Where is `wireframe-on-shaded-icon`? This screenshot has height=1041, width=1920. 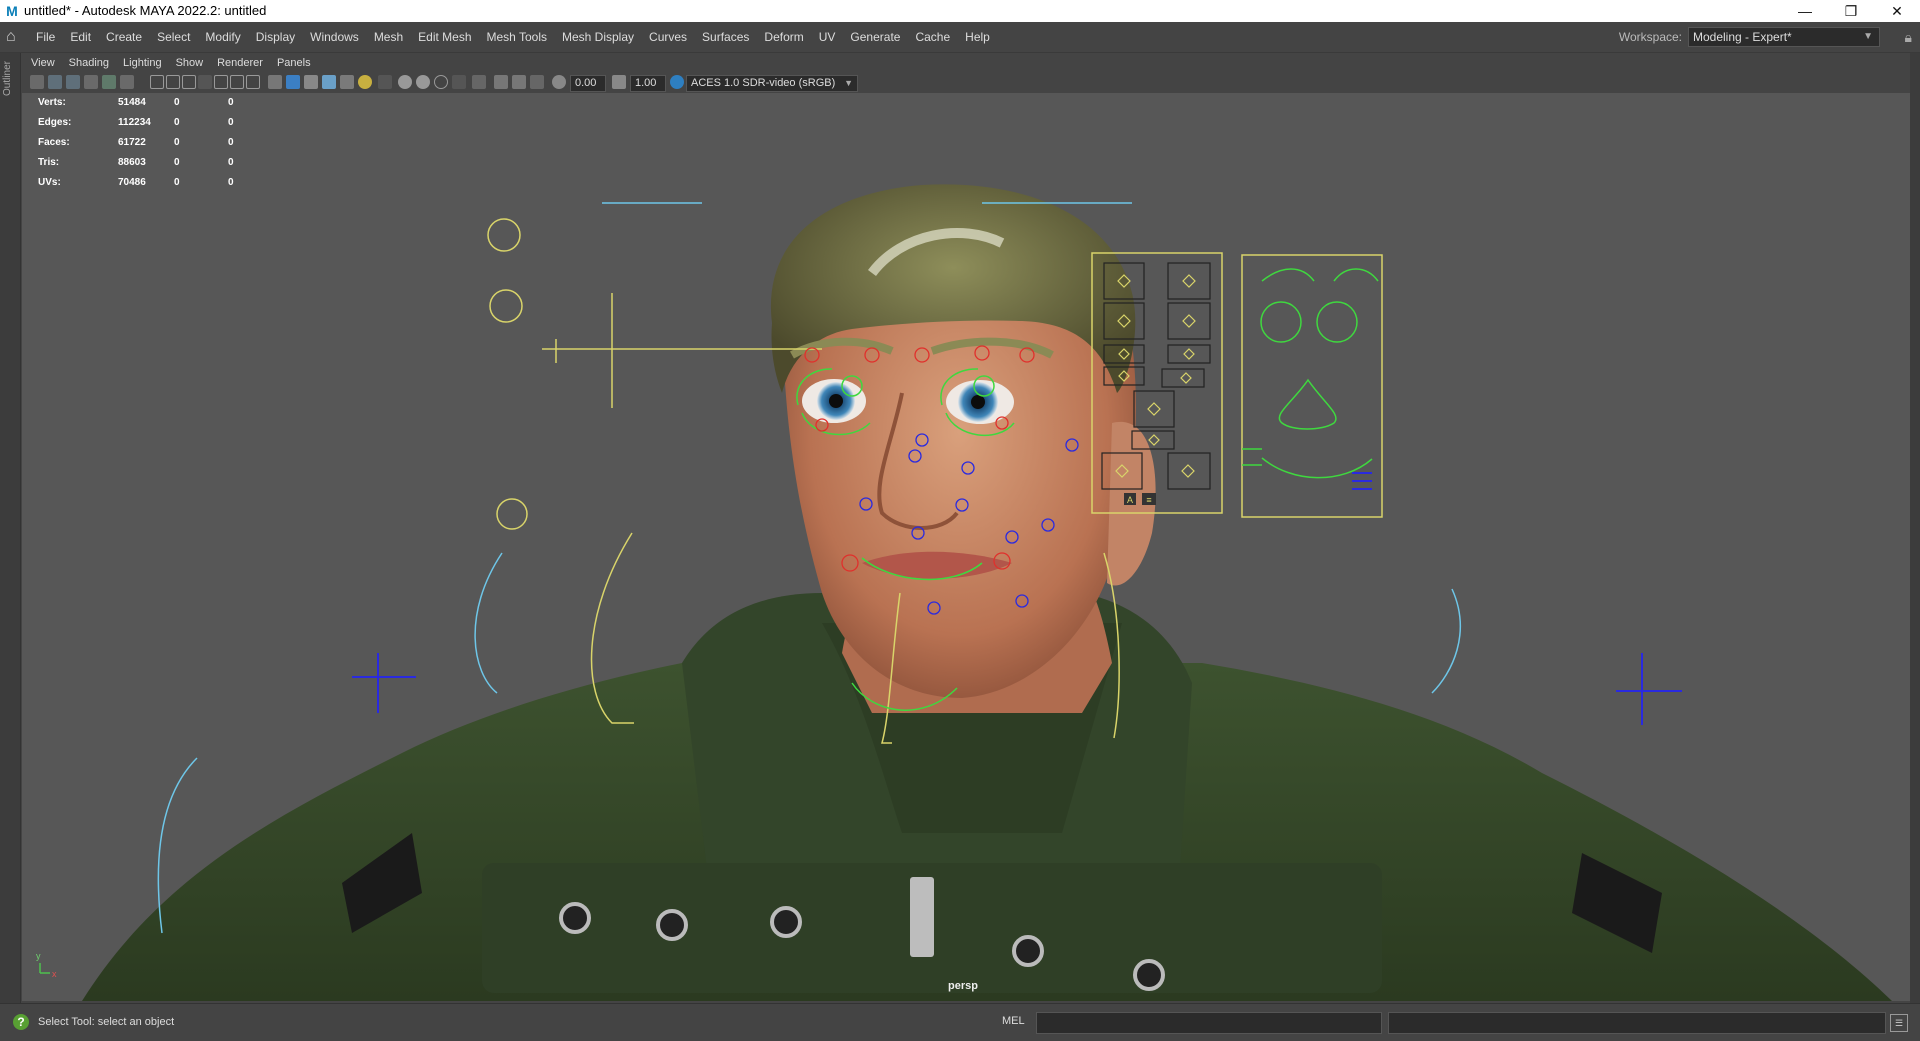
wireframe-on-shaded-icon is located at coordinates (329, 82).